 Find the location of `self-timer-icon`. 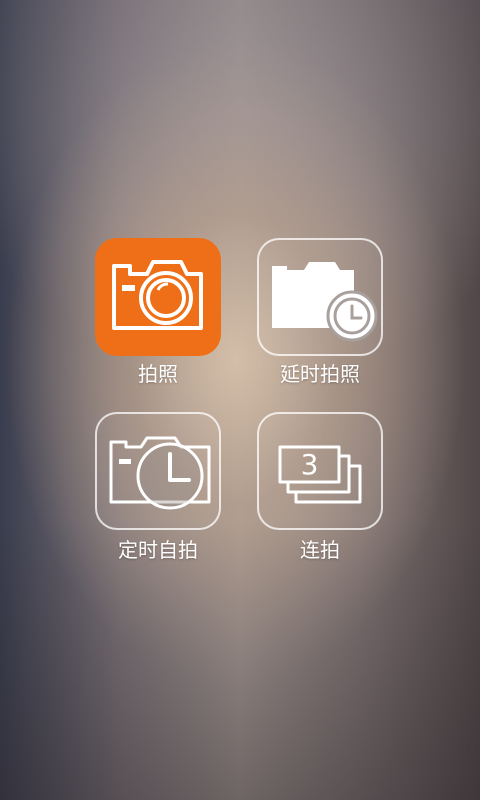

self-timer-icon is located at coordinates (160, 473).